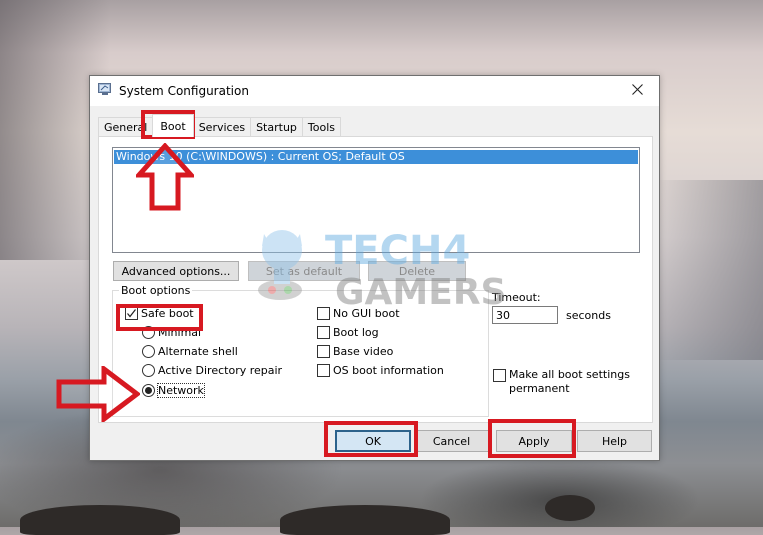  I want to click on timeout-input, so click(525, 315).